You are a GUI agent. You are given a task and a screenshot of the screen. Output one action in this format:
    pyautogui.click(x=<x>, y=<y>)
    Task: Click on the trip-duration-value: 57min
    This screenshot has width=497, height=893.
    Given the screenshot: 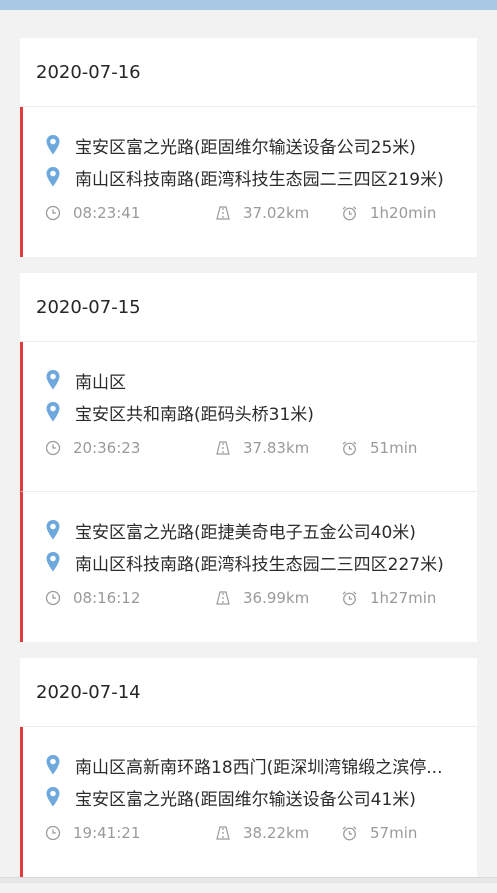 What is the action you would take?
    pyautogui.click(x=394, y=833)
    